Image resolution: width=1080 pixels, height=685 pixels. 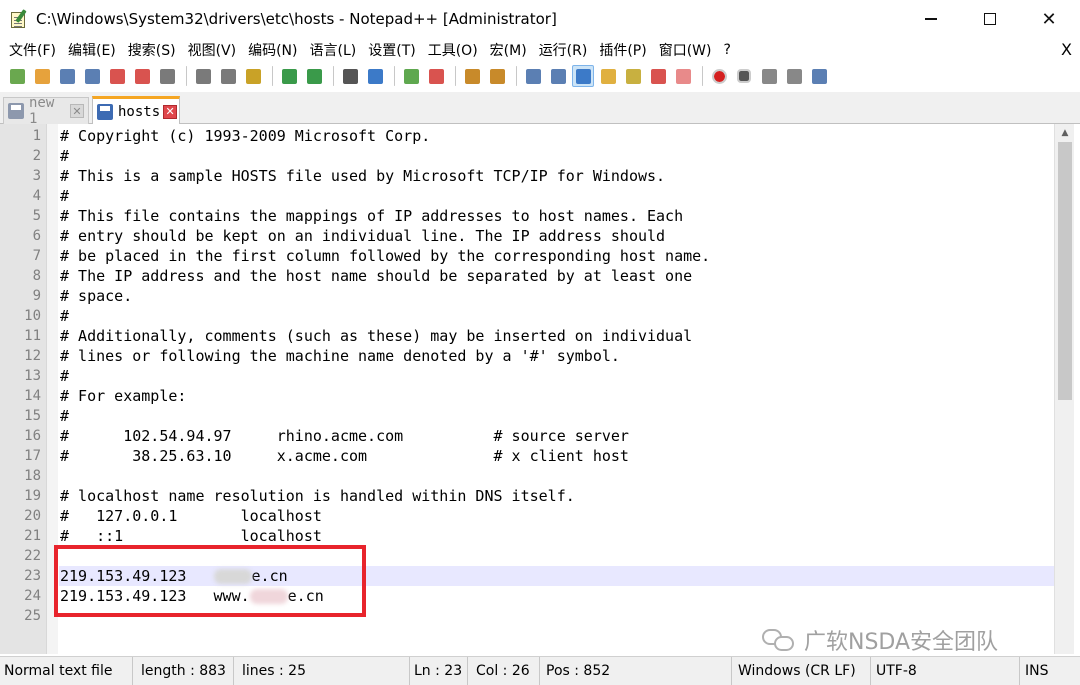 I want to click on find-button, so click(x=350, y=76).